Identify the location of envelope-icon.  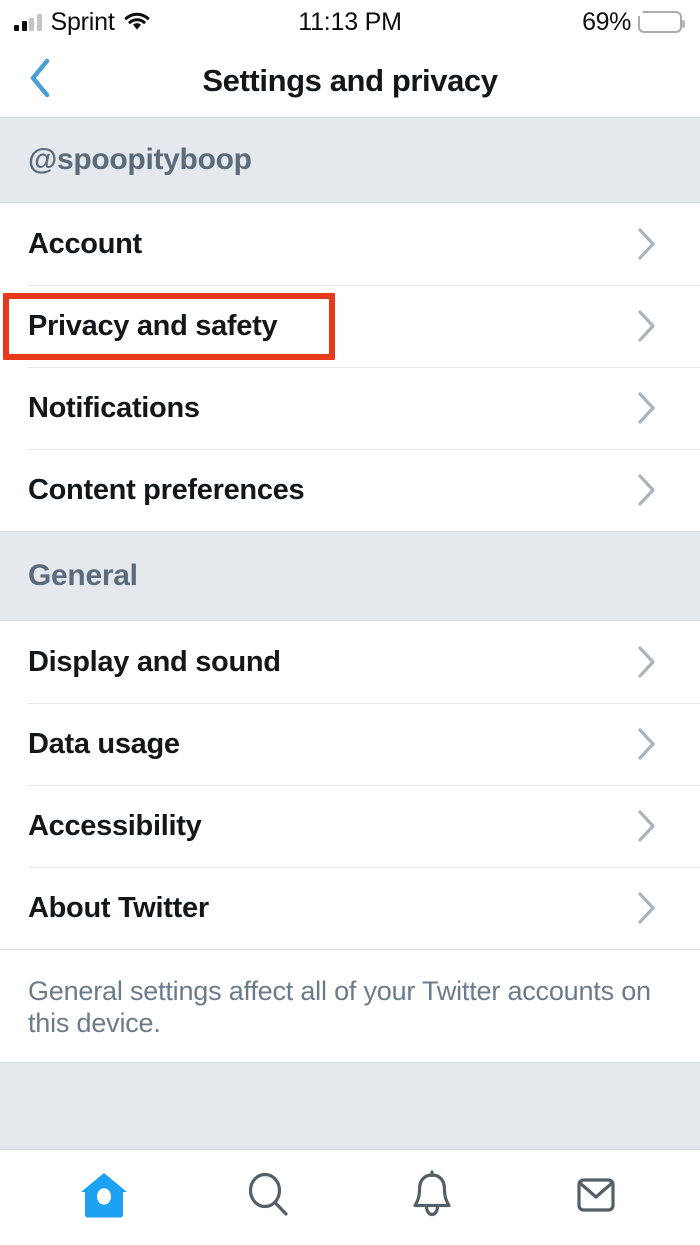
(596, 1197).